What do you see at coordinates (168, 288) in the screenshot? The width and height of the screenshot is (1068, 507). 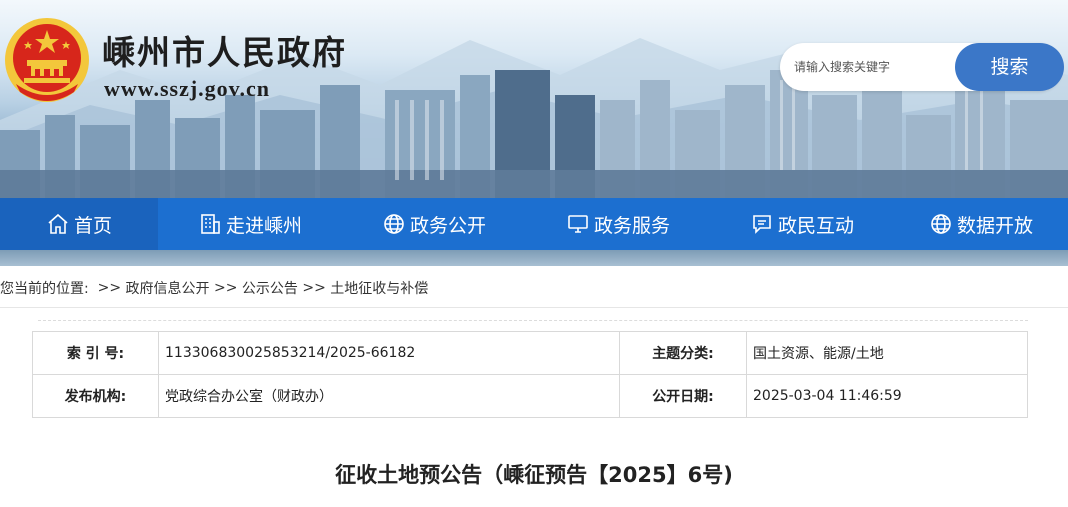 I see `breadcrumb-link-info: 政府信息公开` at bounding box center [168, 288].